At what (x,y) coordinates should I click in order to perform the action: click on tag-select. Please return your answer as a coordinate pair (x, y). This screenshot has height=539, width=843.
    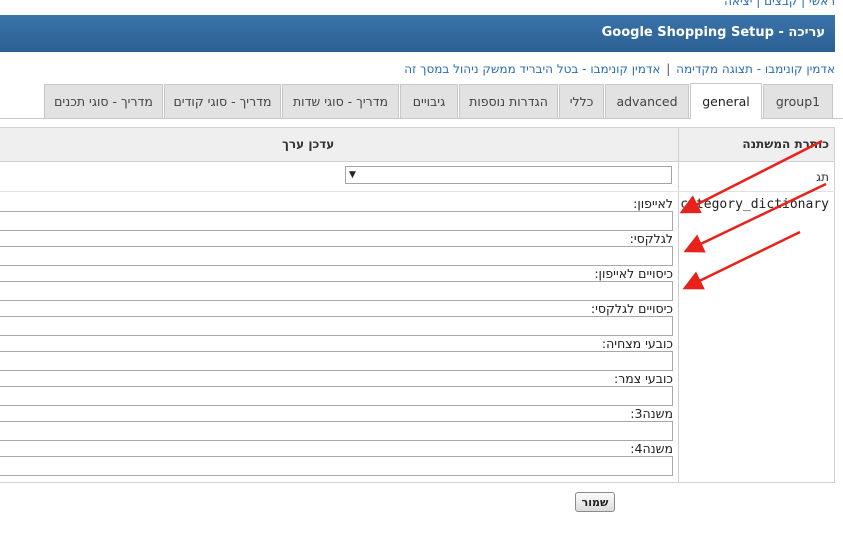
    Looking at the image, I should click on (508, 175).